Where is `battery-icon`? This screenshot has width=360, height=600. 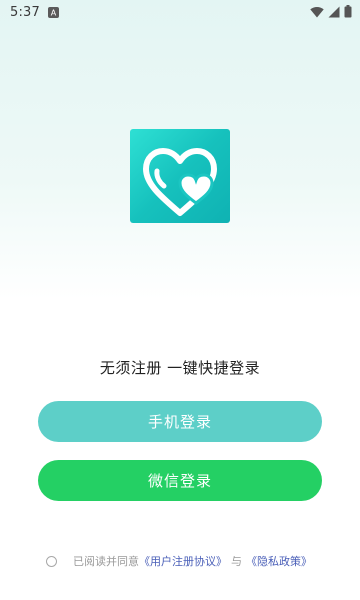
battery-icon is located at coordinates (348, 12).